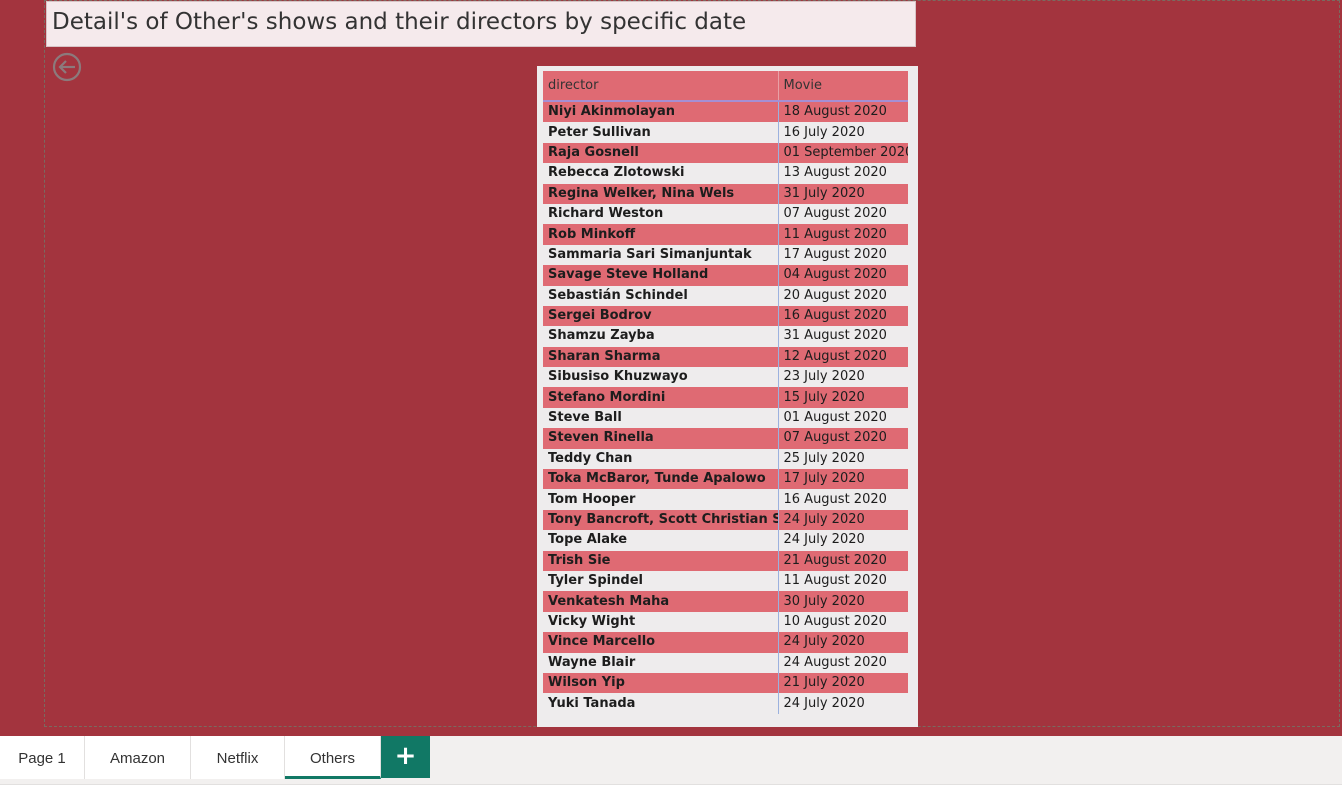 The height and width of the screenshot is (785, 1342). Describe the element at coordinates (138, 757) in the screenshot. I see `tab-amazon: Amazon` at that location.